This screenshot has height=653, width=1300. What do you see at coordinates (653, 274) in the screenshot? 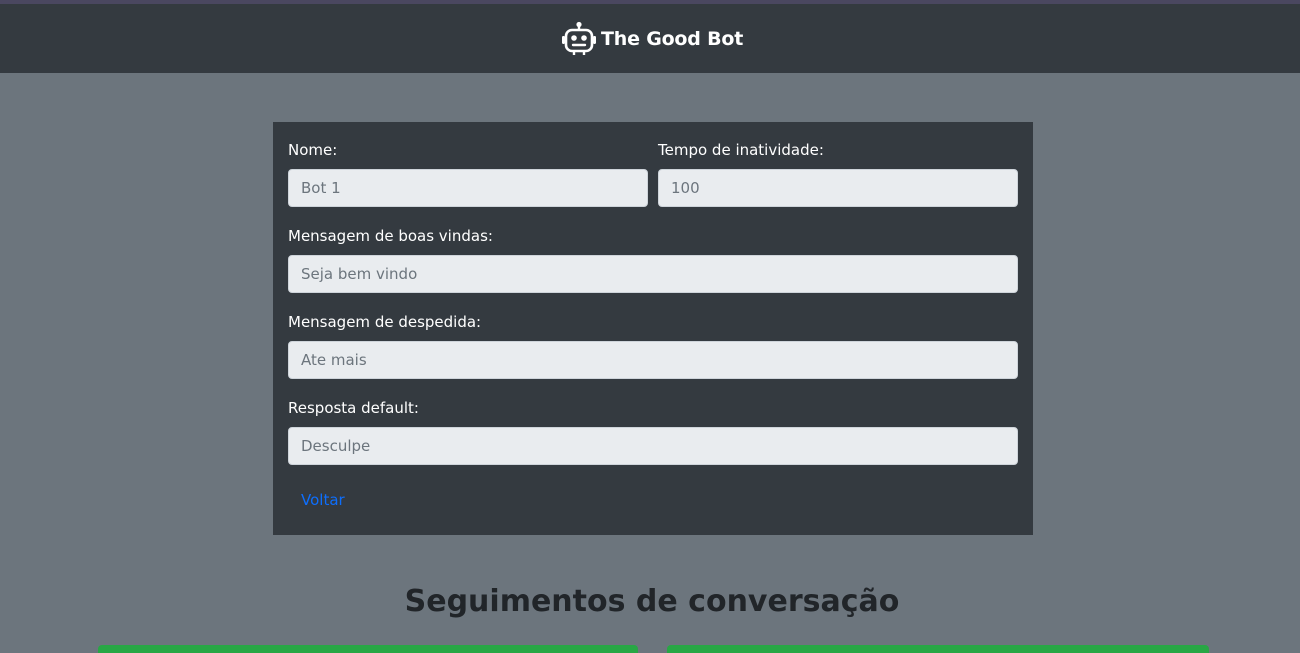
I see `welcome-message-input` at bounding box center [653, 274].